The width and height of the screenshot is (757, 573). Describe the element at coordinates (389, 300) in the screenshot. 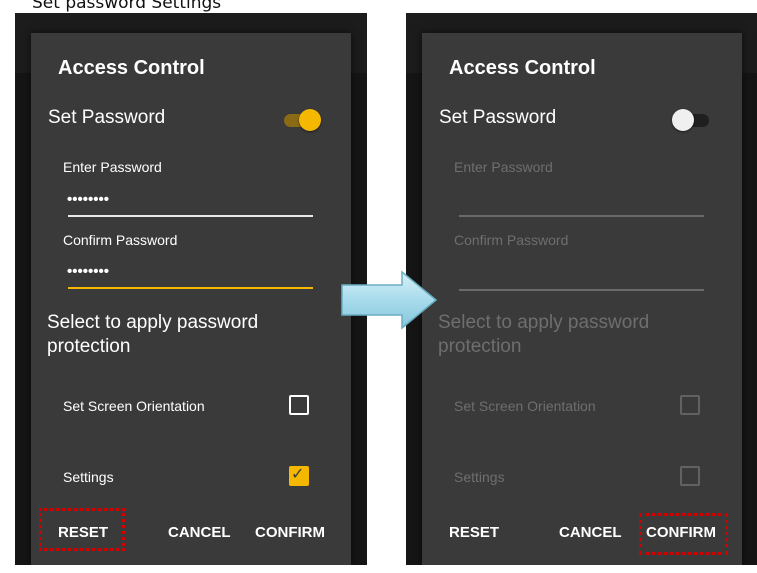

I see `transition-arrow-icon` at that location.